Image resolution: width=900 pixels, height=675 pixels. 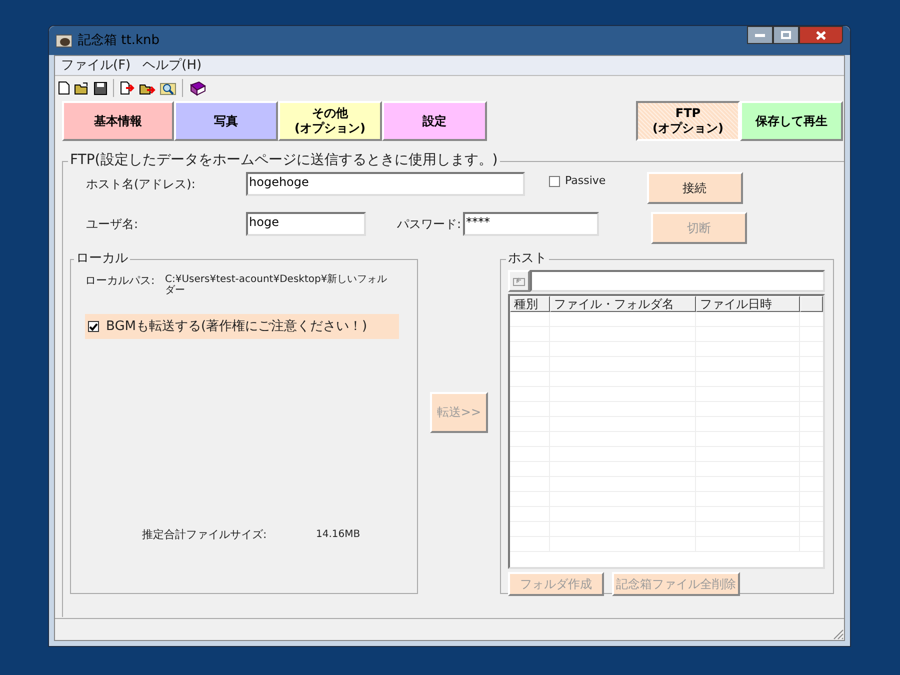 I want to click on group-legend: ホスト, so click(x=527, y=258).